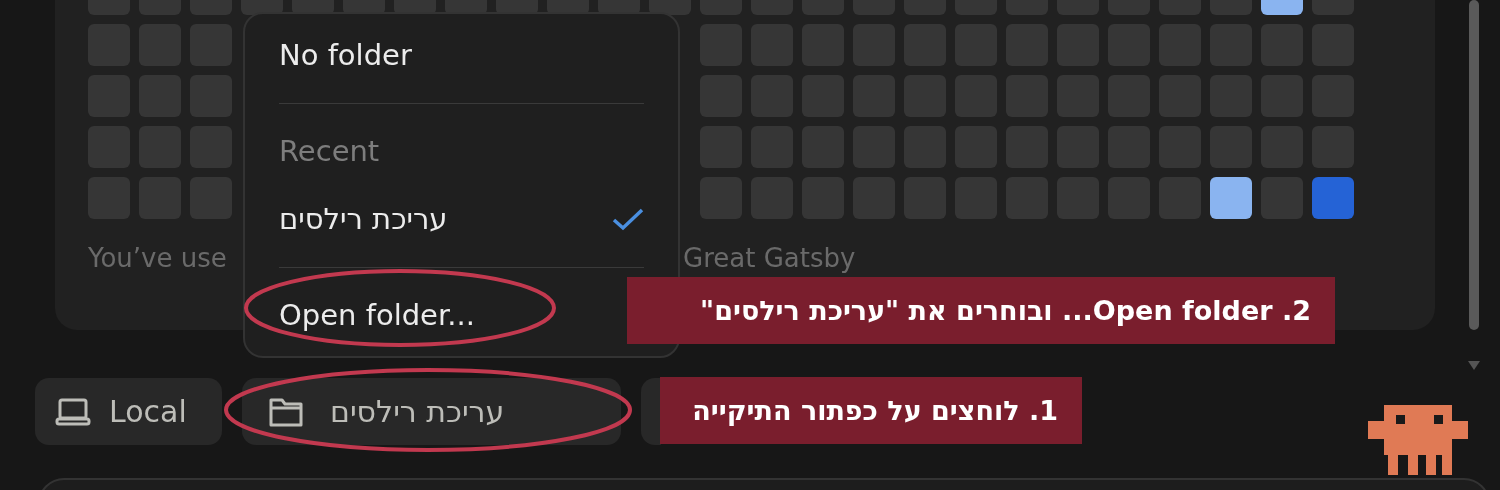  I want to click on annotation-label: 2. Open folder... ובוחרים את "עריכת רילסים", so click(981, 310).